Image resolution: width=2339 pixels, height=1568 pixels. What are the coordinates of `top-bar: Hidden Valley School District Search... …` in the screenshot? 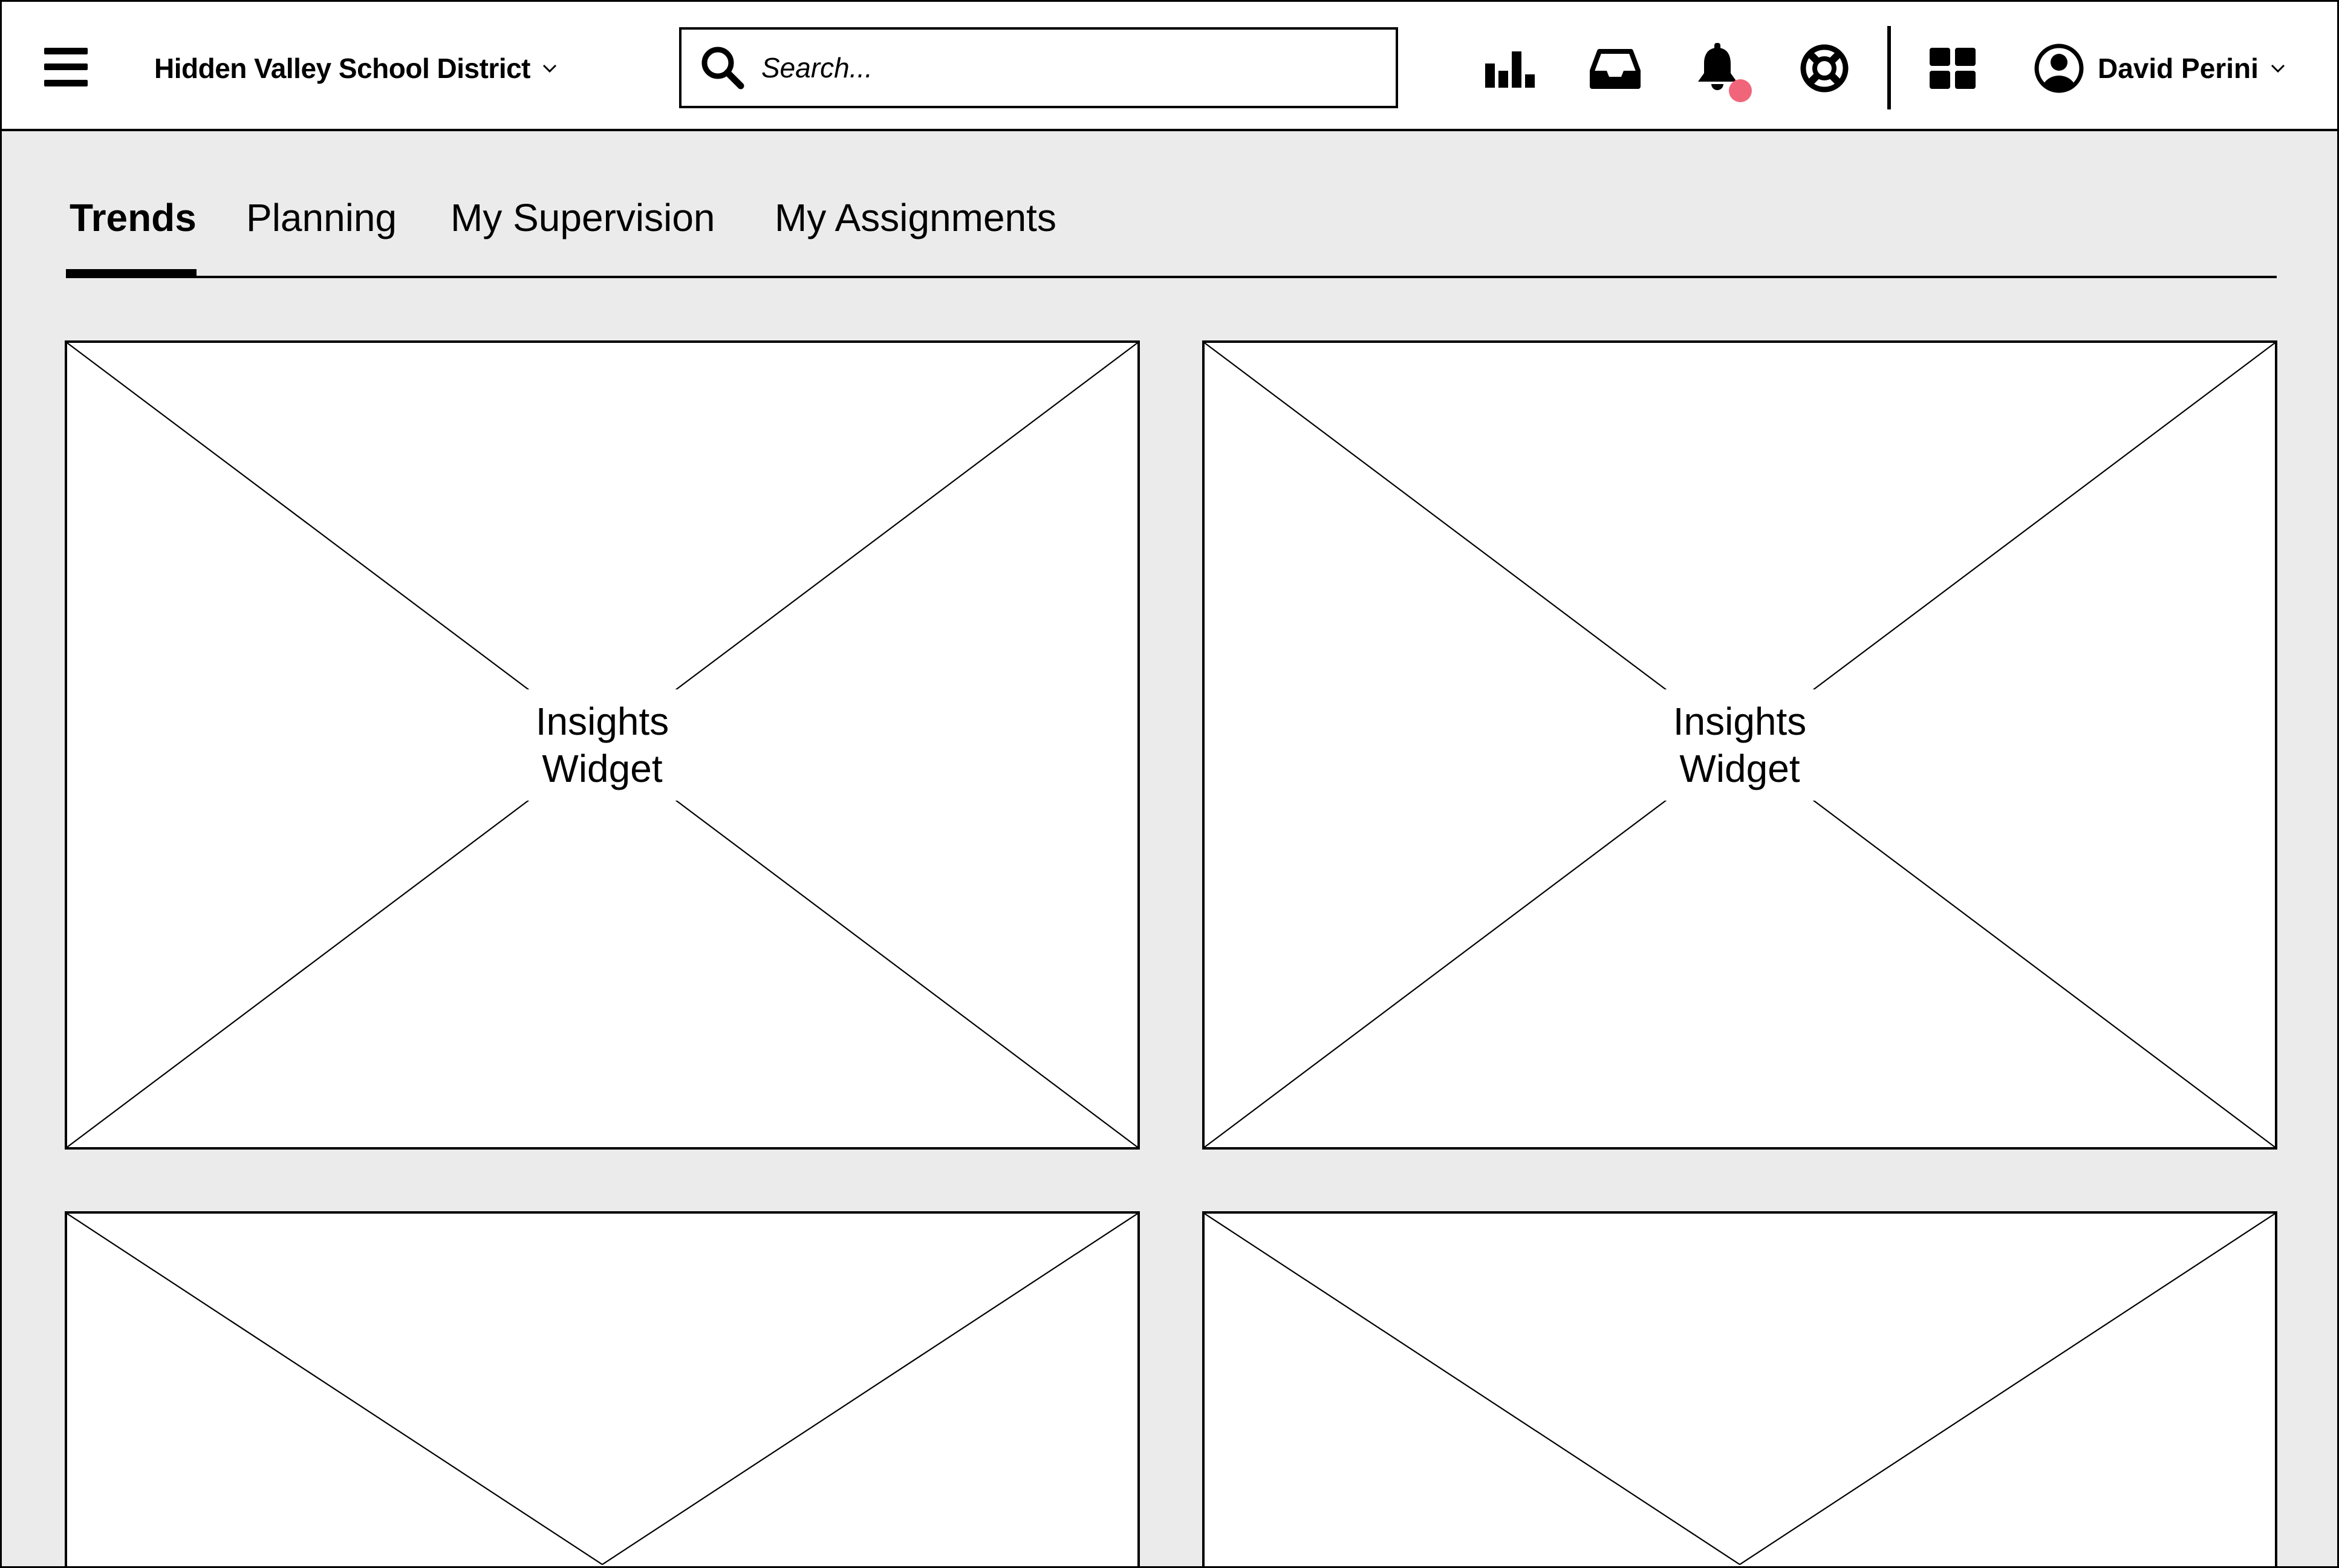 It's located at (1169, 66).